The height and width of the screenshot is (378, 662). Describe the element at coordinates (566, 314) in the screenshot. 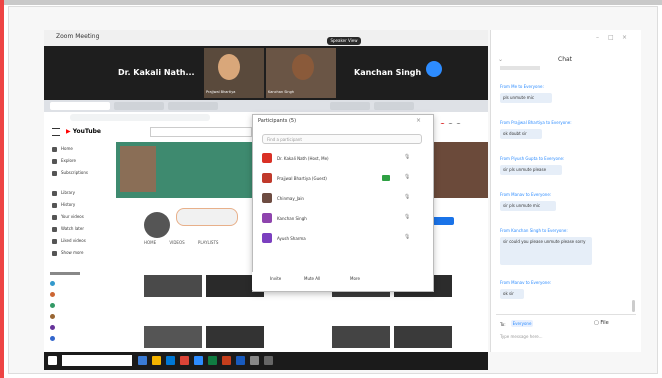

I see `chat-divider` at that location.